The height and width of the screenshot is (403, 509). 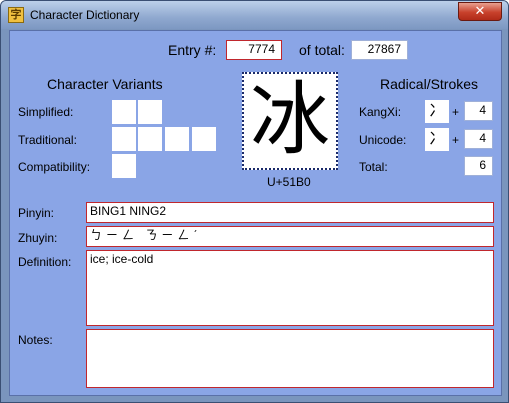 I want to click on total-strokes-label: Total:, so click(x=373, y=167).